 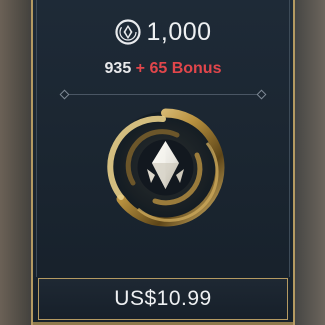 What do you see at coordinates (118, 68) in the screenshot?
I see `base-amount: 935` at bounding box center [118, 68].